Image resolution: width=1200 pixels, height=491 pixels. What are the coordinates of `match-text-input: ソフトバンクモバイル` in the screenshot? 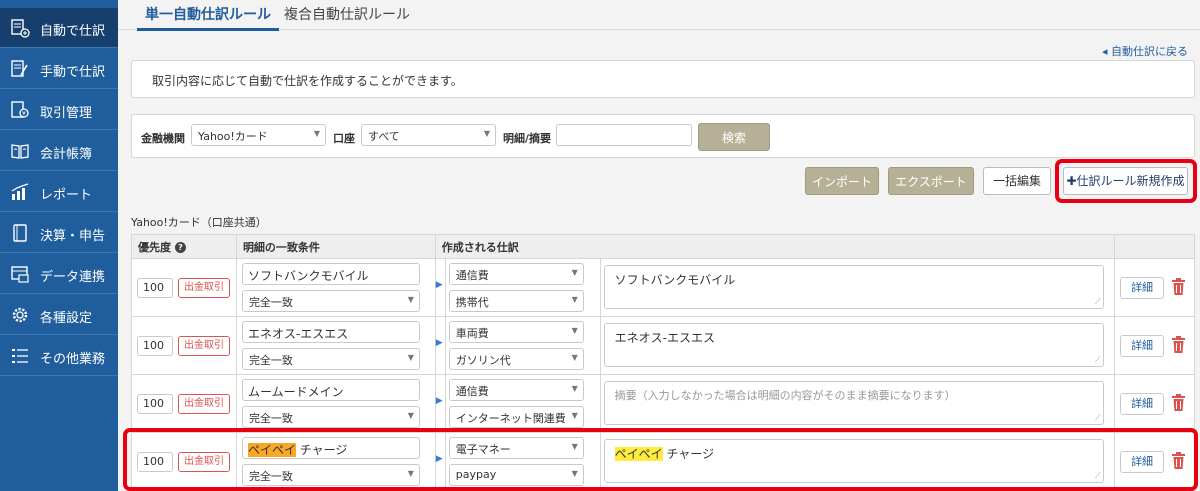 It's located at (330, 274).